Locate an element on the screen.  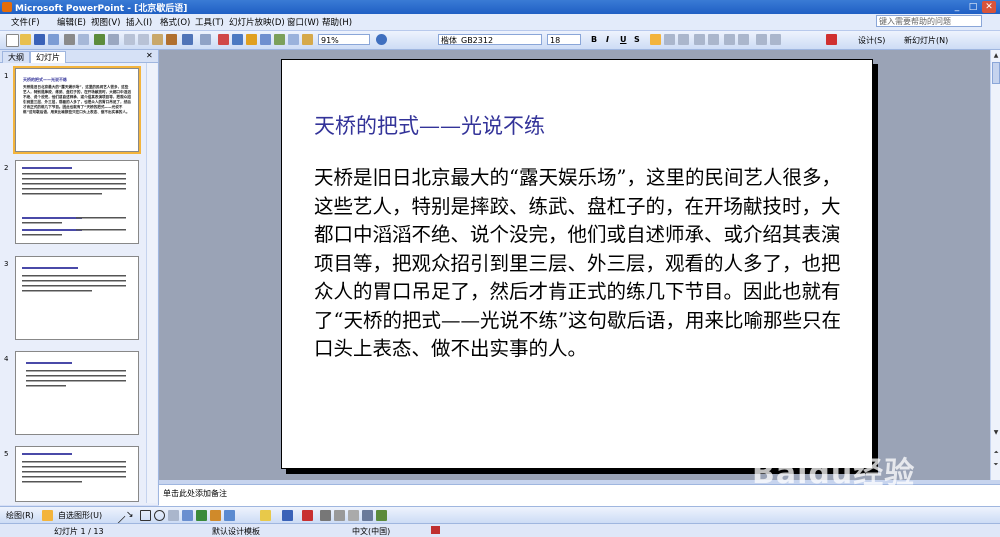
increase-indent-icon is located at coordinates (775, 39).